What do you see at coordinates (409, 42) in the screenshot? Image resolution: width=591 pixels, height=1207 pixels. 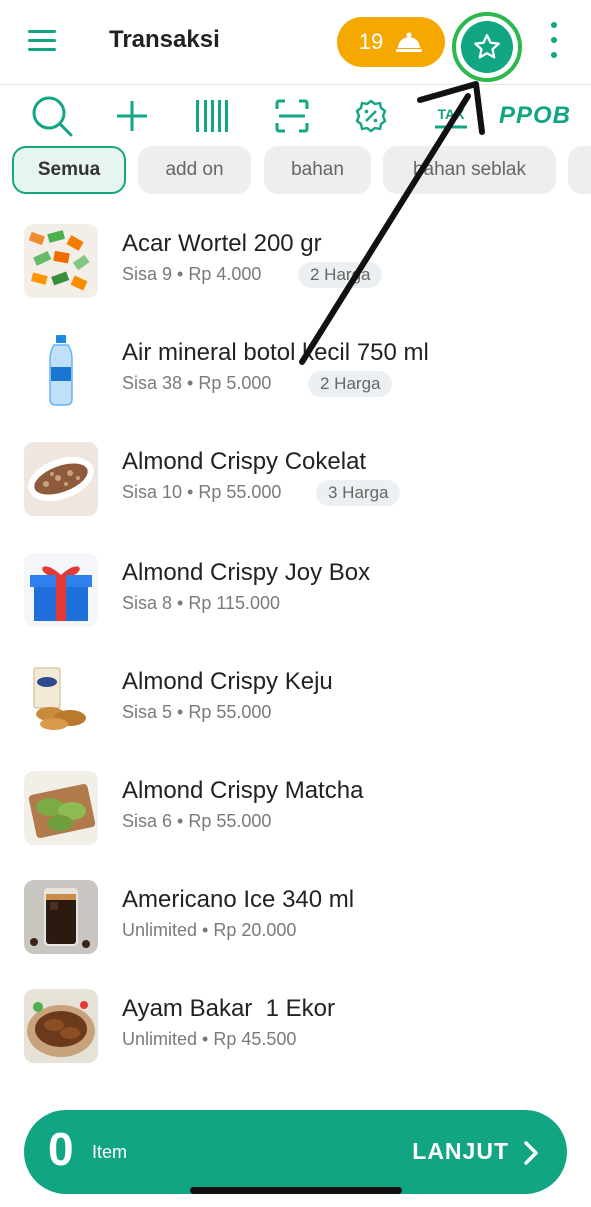 I see `cloche-icon` at bounding box center [409, 42].